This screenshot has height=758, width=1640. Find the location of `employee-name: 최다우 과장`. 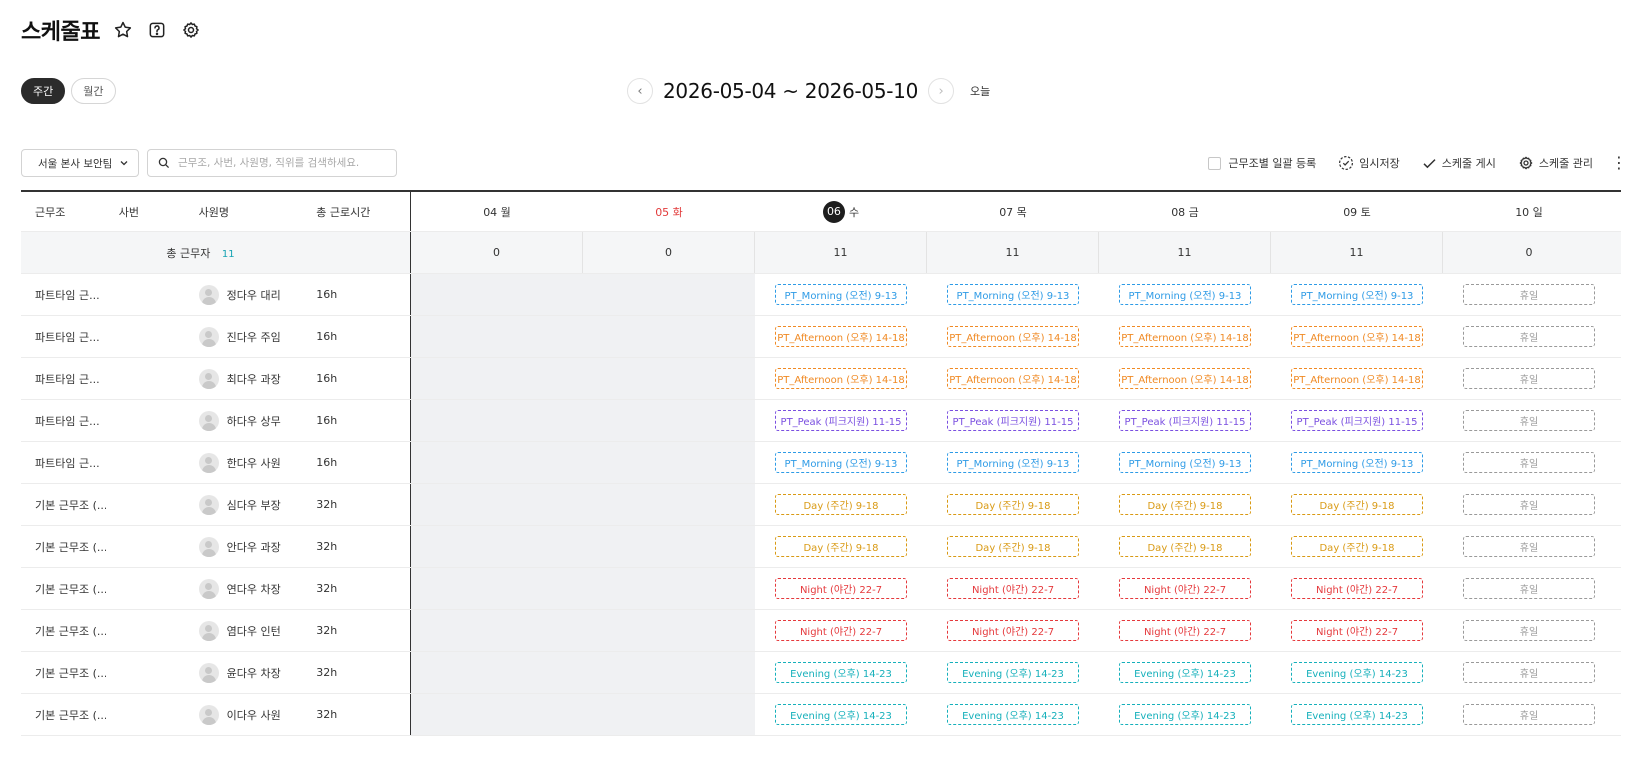

employee-name: 최다우 과장 is located at coordinates (254, 379).